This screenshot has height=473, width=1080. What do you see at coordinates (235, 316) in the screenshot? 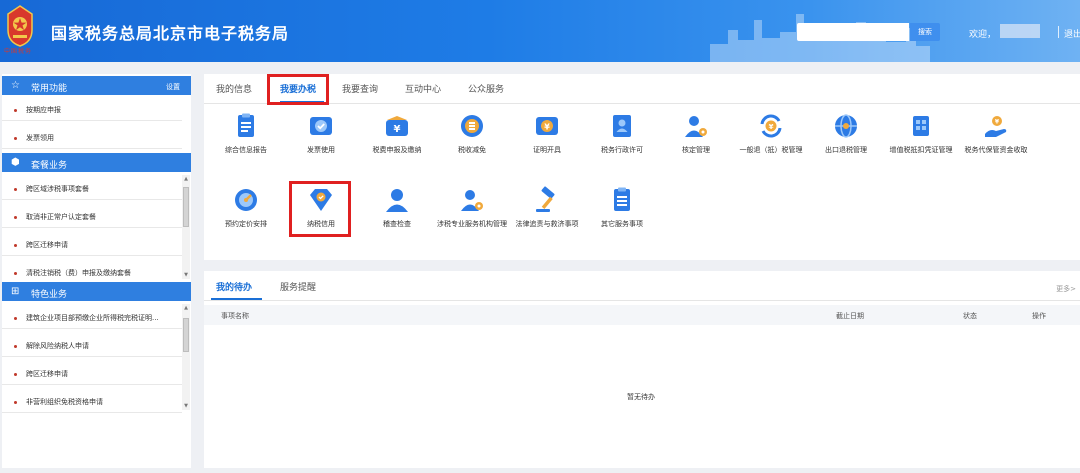
I see `col-item-name: 事项名称` at bounding box center [235, 316].